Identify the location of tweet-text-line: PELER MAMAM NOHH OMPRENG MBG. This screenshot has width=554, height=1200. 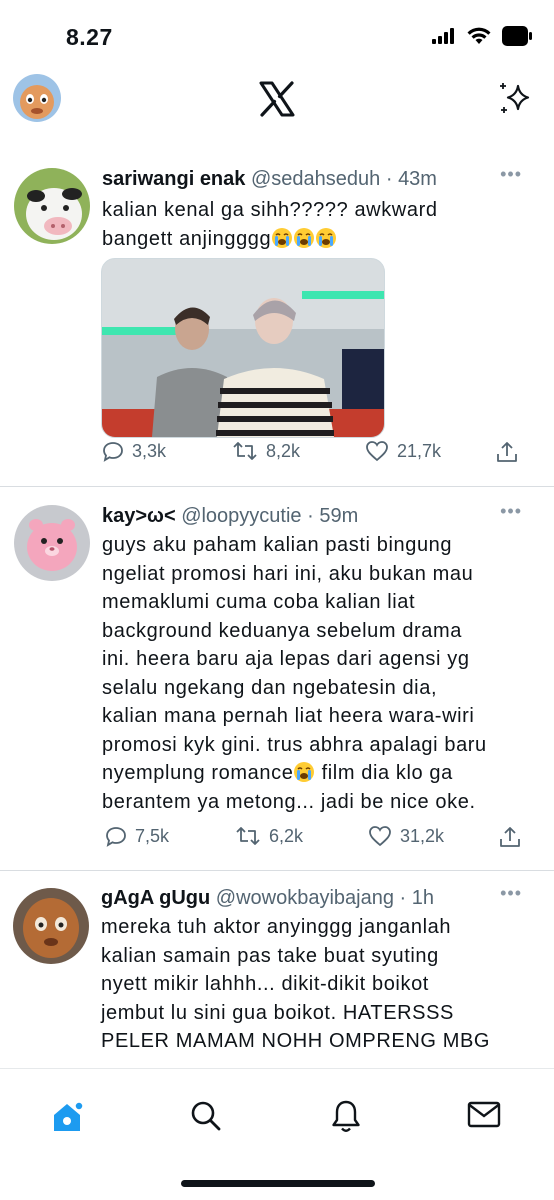
(296, 1041).